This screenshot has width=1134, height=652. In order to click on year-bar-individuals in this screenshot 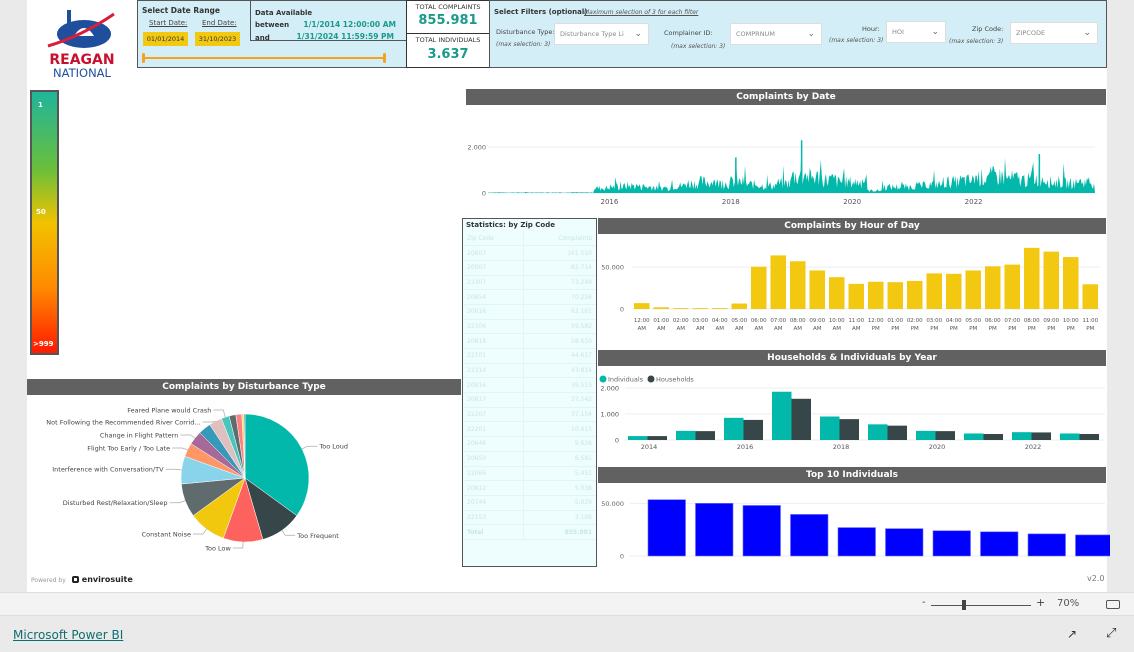, I will do `click(974, 436)`.